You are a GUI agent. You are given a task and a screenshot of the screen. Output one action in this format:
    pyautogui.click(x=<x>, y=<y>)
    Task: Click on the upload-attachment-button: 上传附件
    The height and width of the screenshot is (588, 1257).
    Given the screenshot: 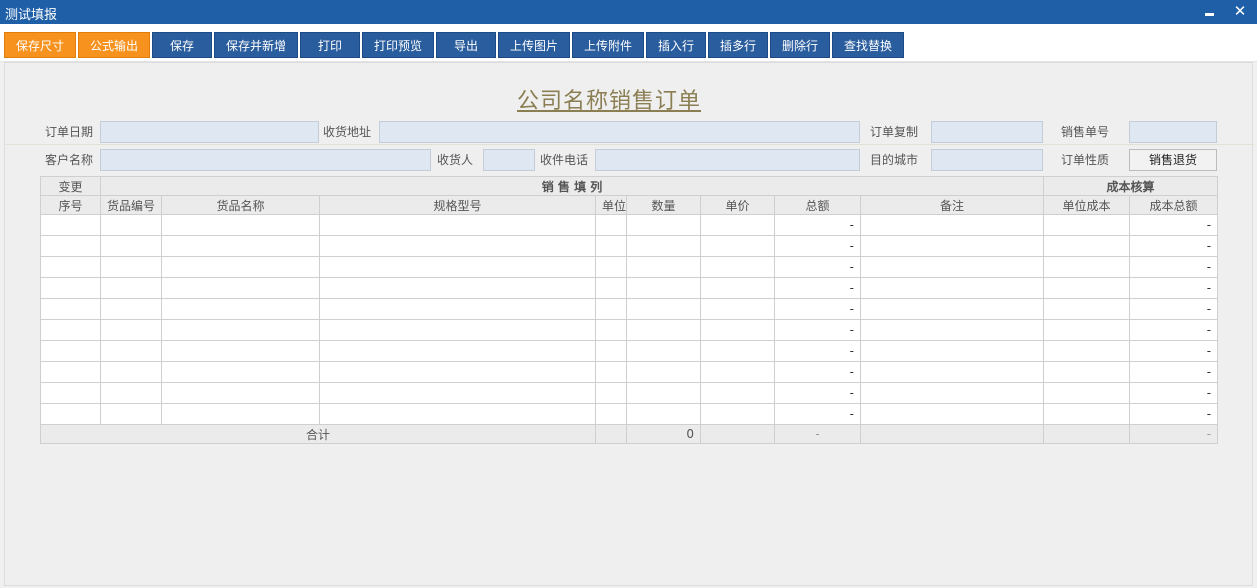 What is the action you would take?
    pyautogui.click(x=608, y=45)
    